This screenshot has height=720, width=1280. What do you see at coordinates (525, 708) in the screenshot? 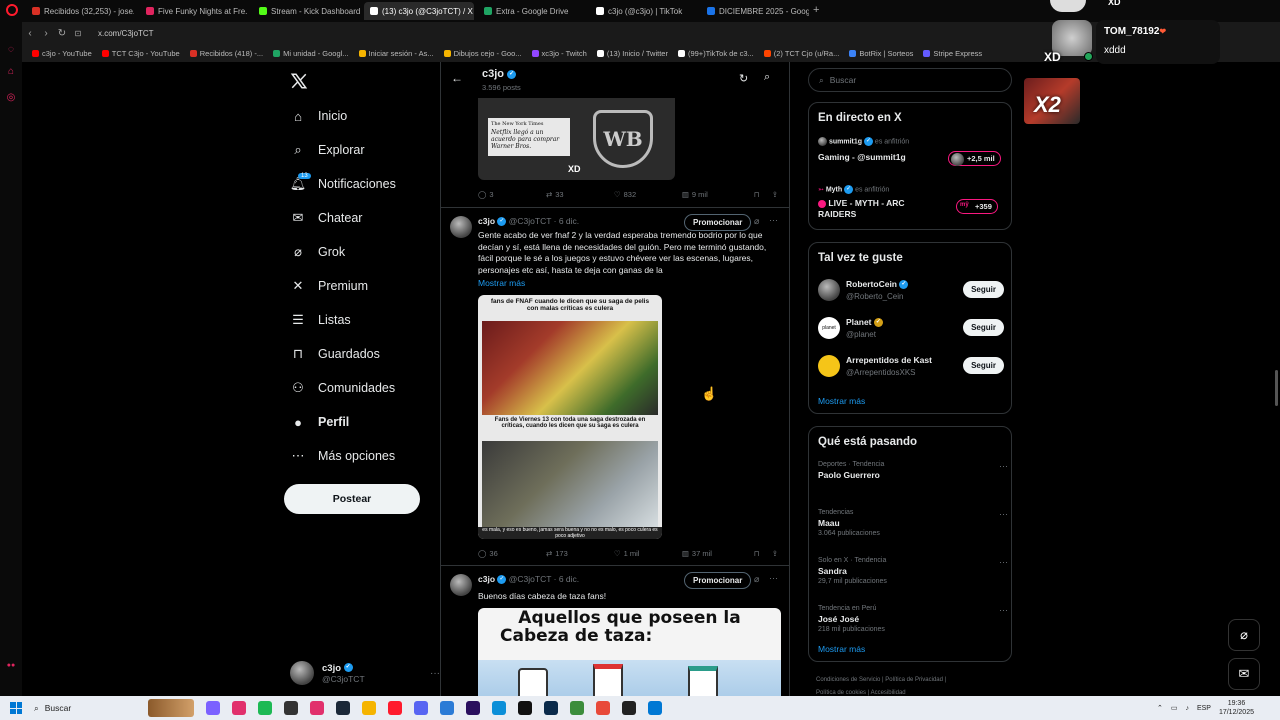
I see `capcut-icon` at bounding box center [525, 708].